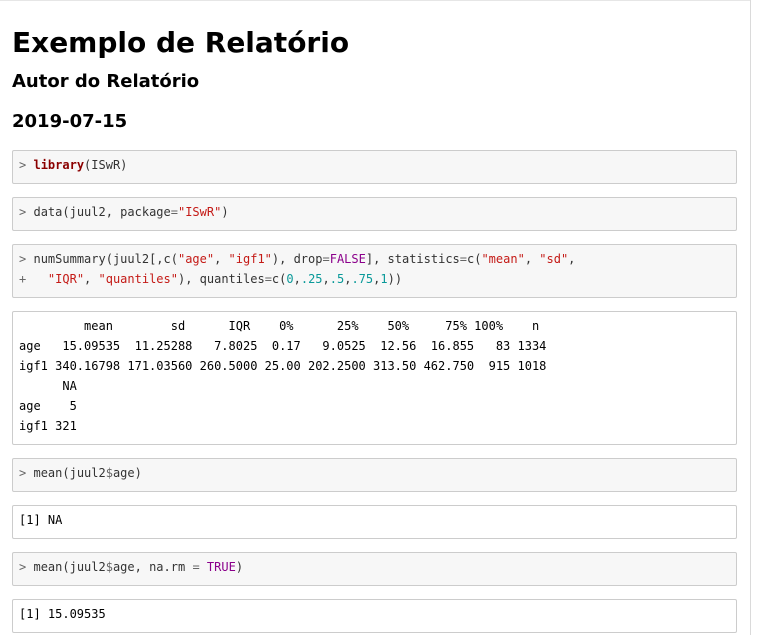 Image resolution: width=760 pixels, height=636 pixels. Describe the element at coordinates (23, 279) in the screenshot. I see `continuation-prompt: +` at that location.